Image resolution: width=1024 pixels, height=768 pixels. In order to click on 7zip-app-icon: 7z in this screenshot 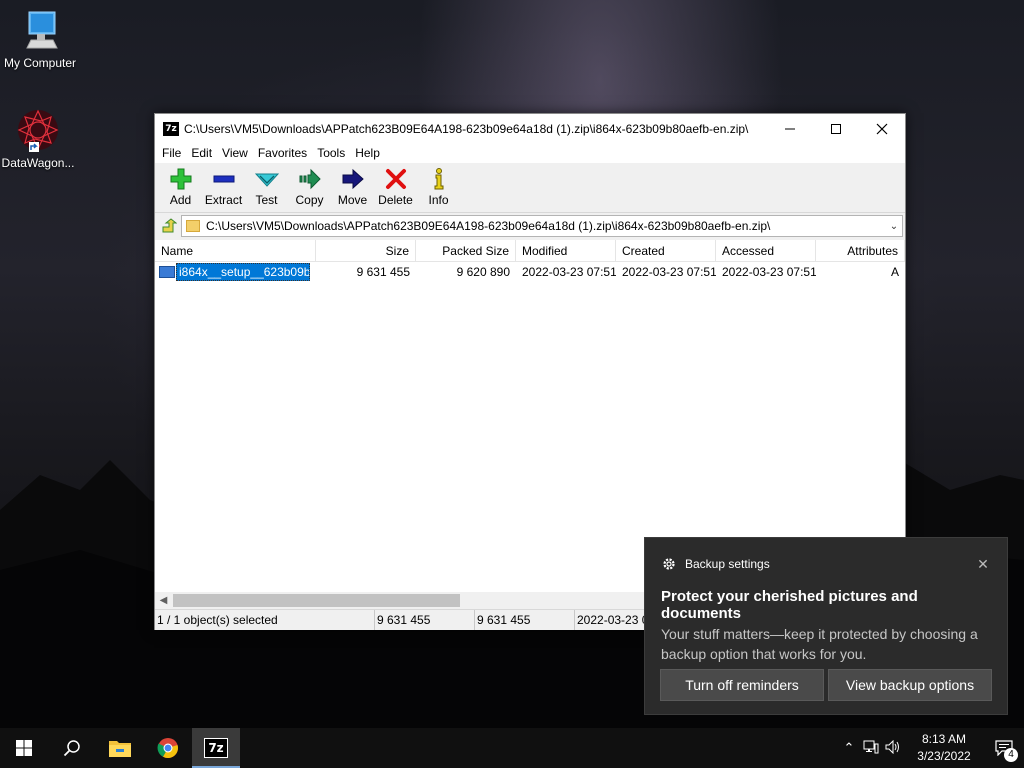, I will do `click(171, 128)`.